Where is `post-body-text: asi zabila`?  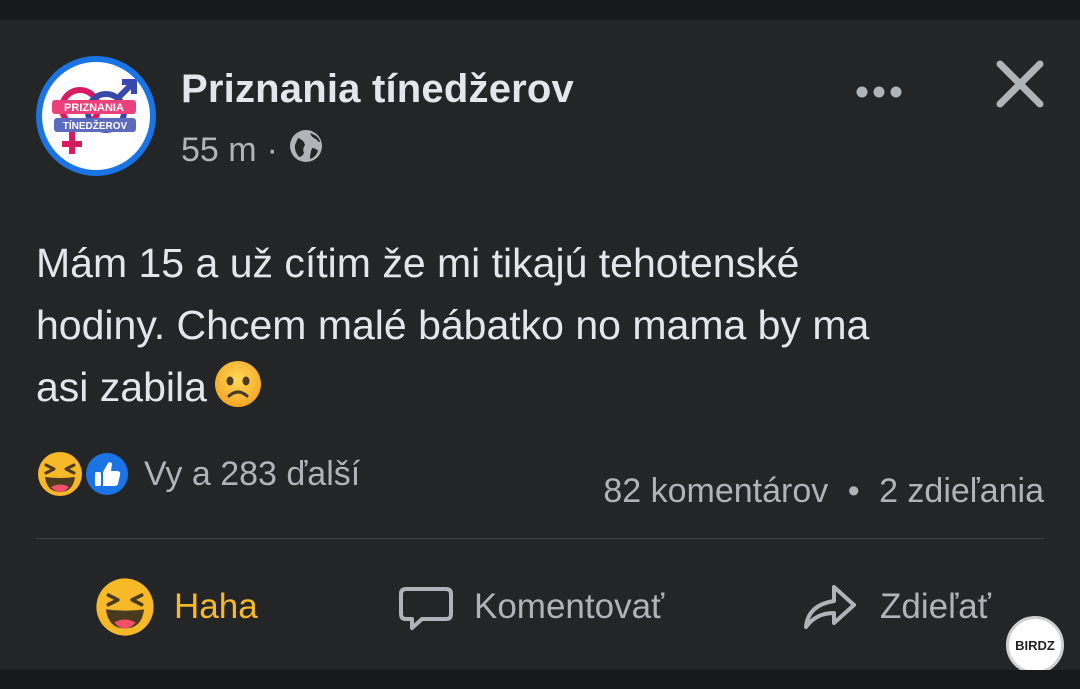 post-body-text: asi zabila is located at coordinates (121, 387).